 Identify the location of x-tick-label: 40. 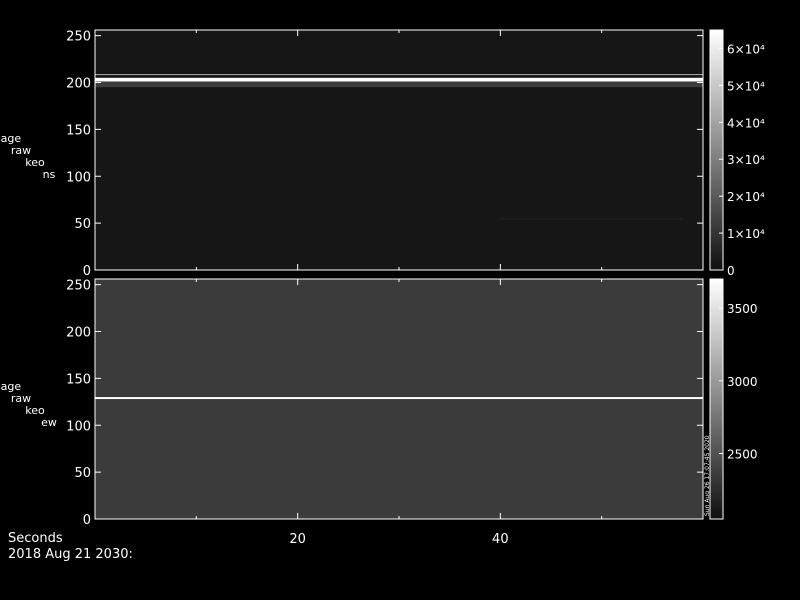
(500, 539).